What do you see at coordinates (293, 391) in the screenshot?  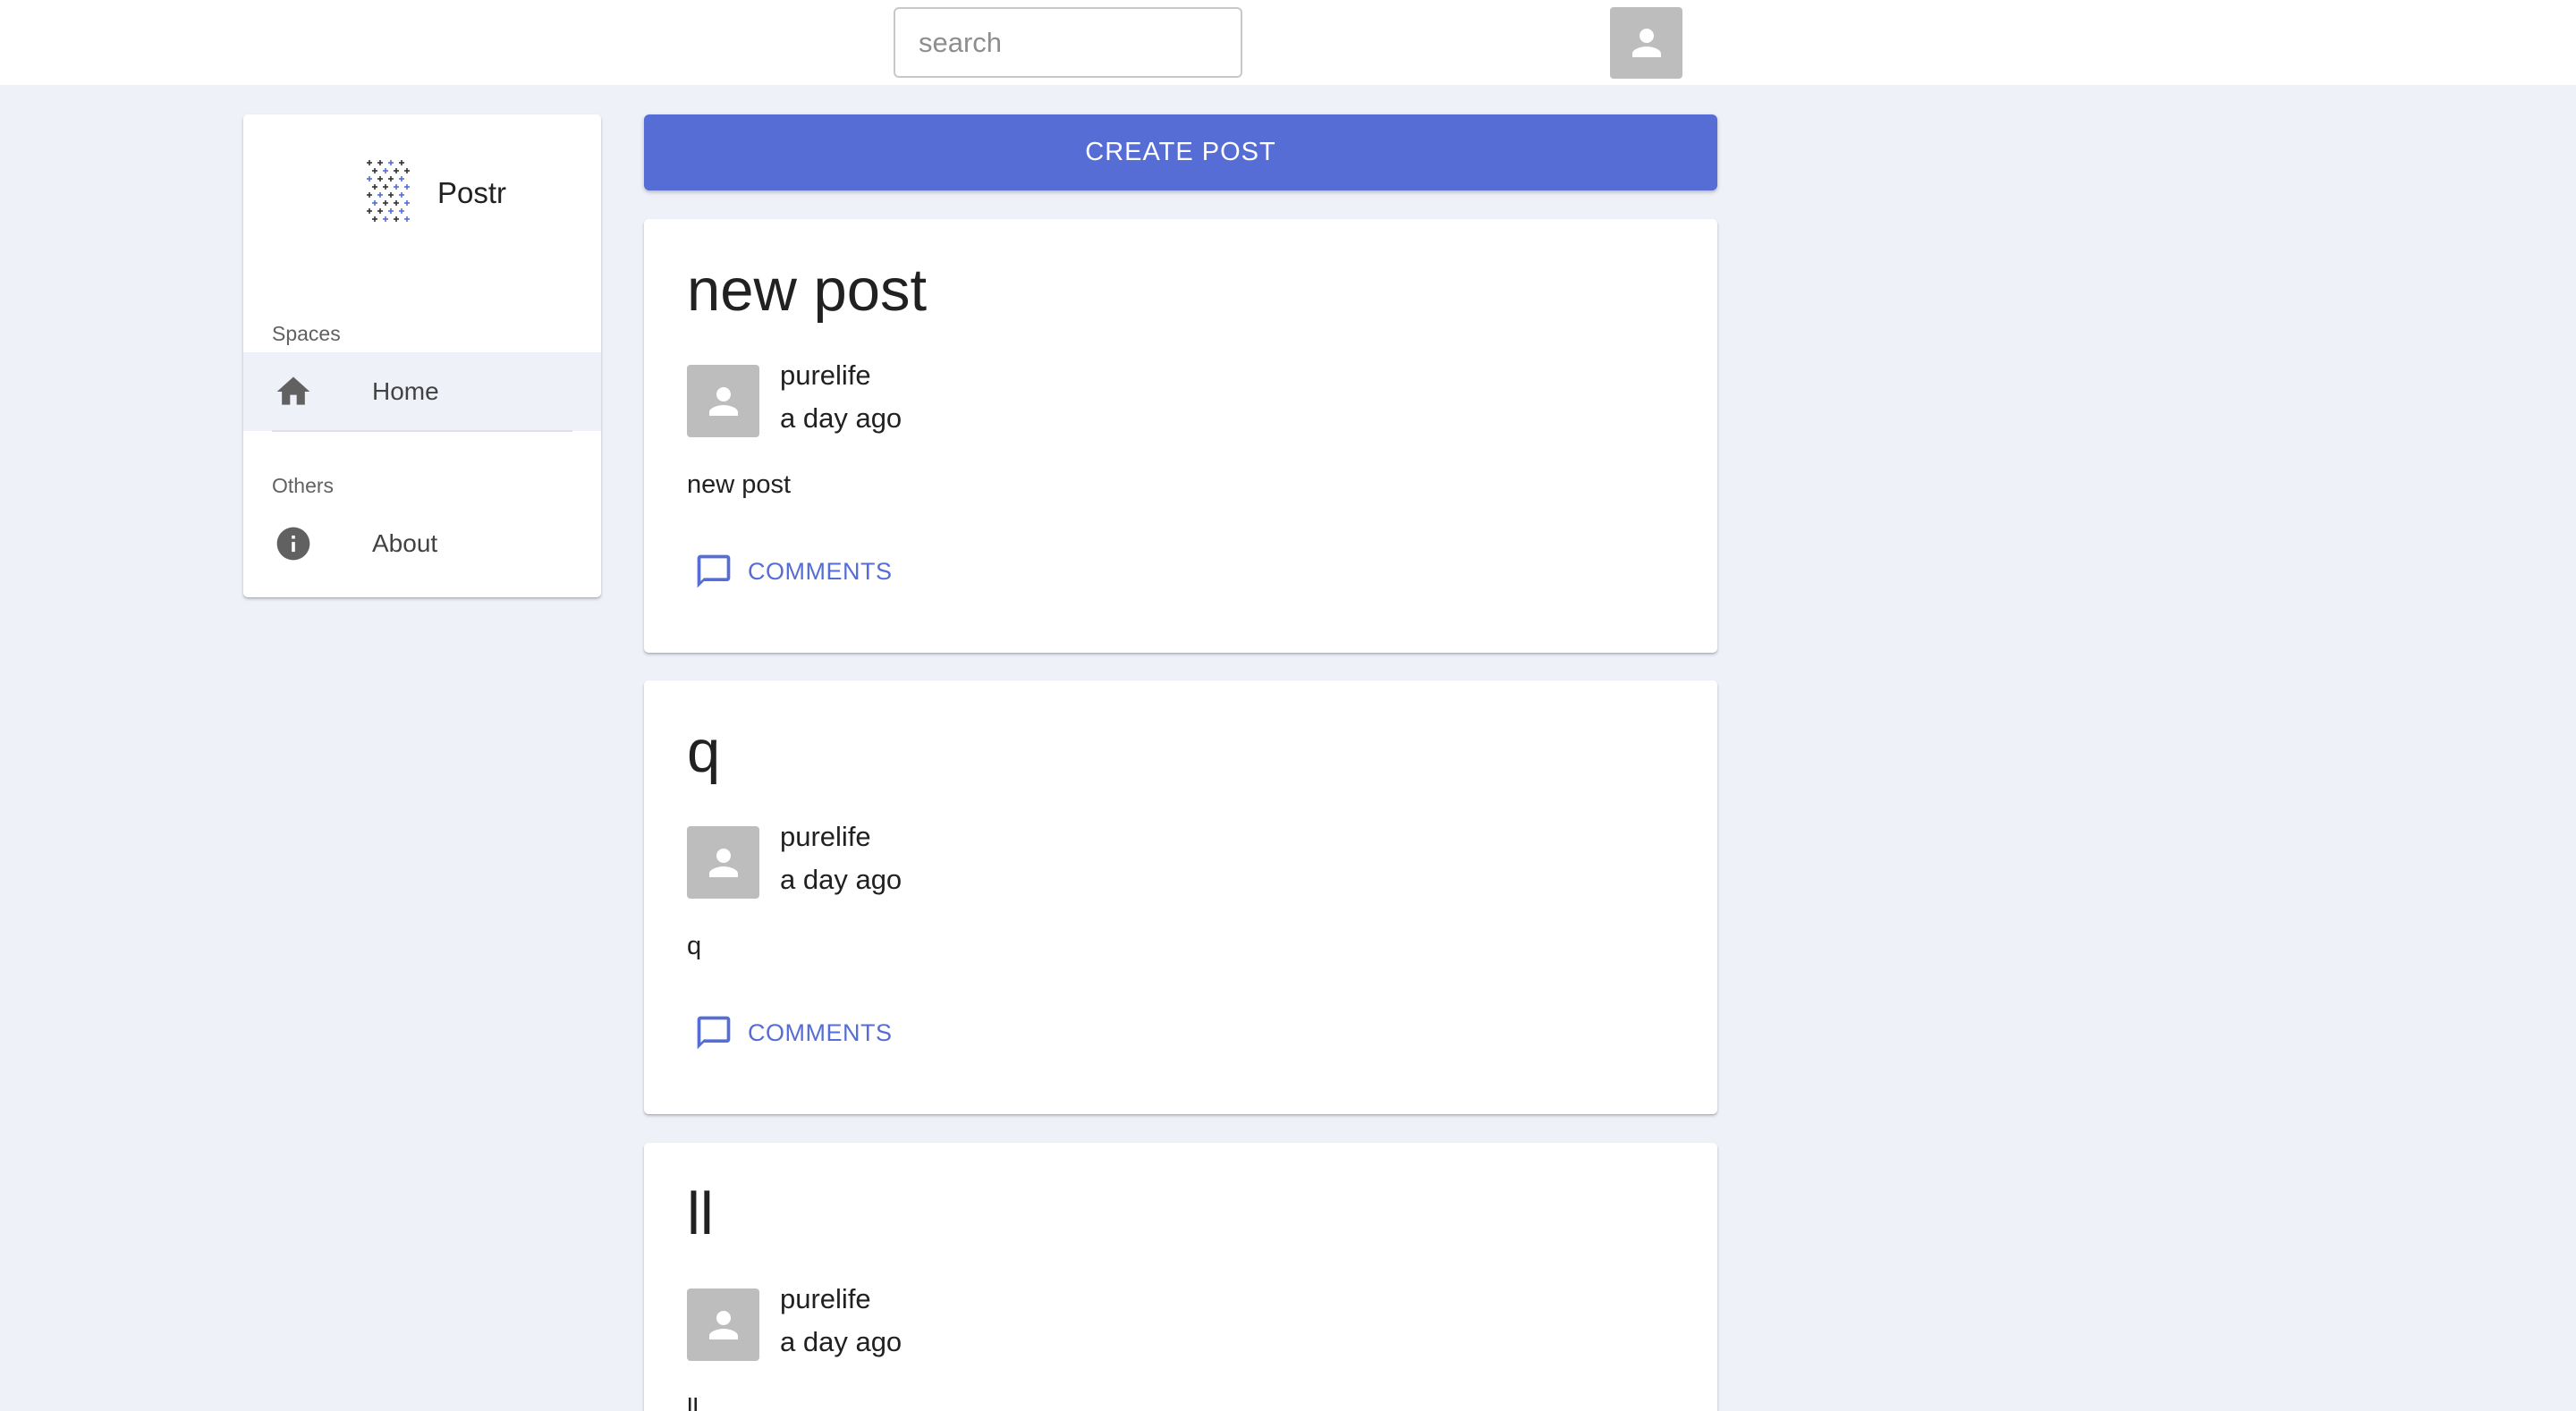 I see `home-icon` at bounding box center [293, 391].